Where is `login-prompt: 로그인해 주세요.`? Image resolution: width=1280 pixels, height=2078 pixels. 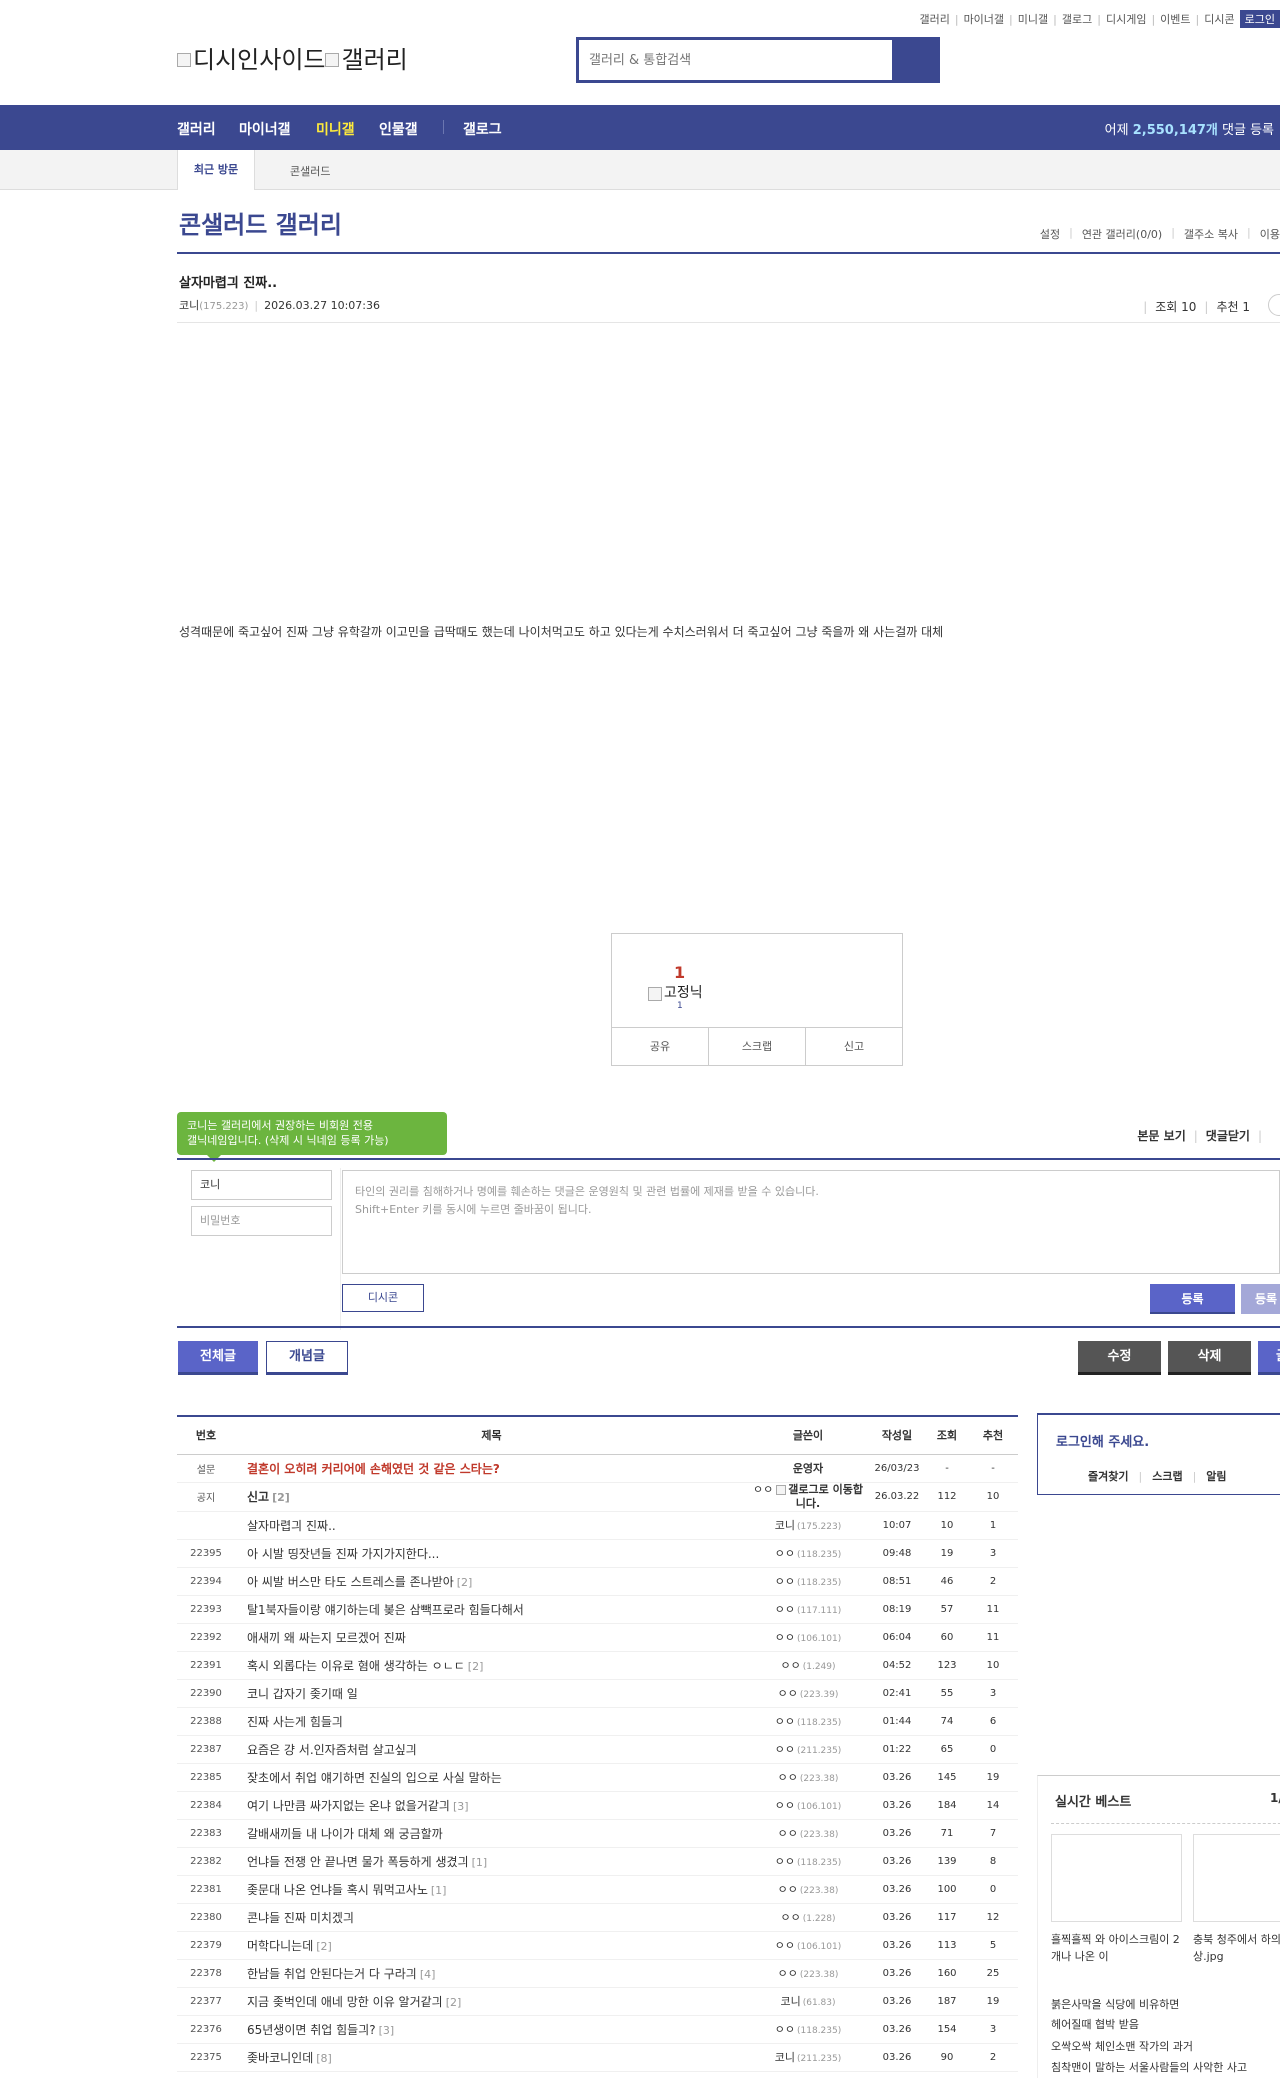 login-prompt: 로그인해 주세요. is located at coordinates (1102, 1440).